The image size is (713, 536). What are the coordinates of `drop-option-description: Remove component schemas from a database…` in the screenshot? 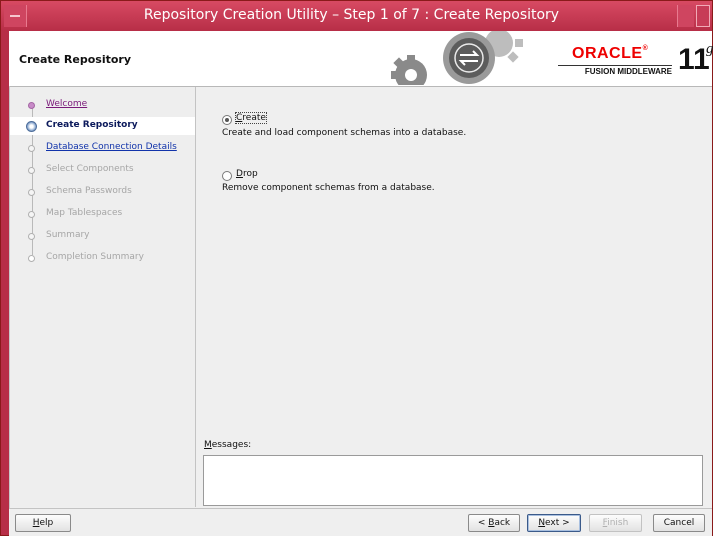 It's located at (328, 188).